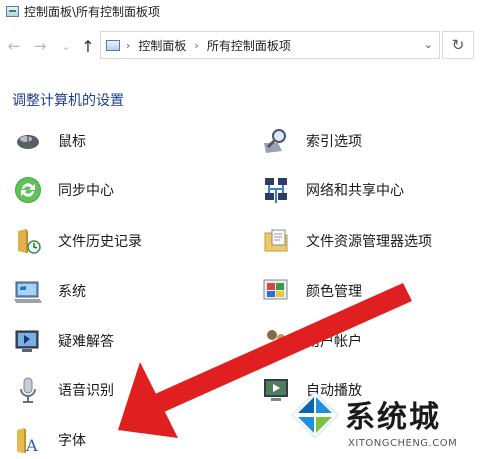 The width and height of the screenshot is (481, 459). Describe the element at coordinates (72, 441) in the screenshot. I see `item-label: 字体` at that location.